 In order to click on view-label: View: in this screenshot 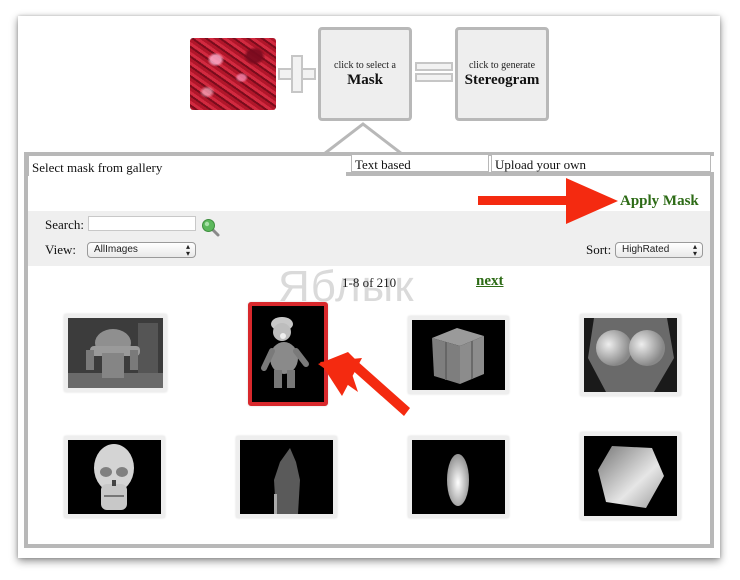, I will do `click(60, 249)`.